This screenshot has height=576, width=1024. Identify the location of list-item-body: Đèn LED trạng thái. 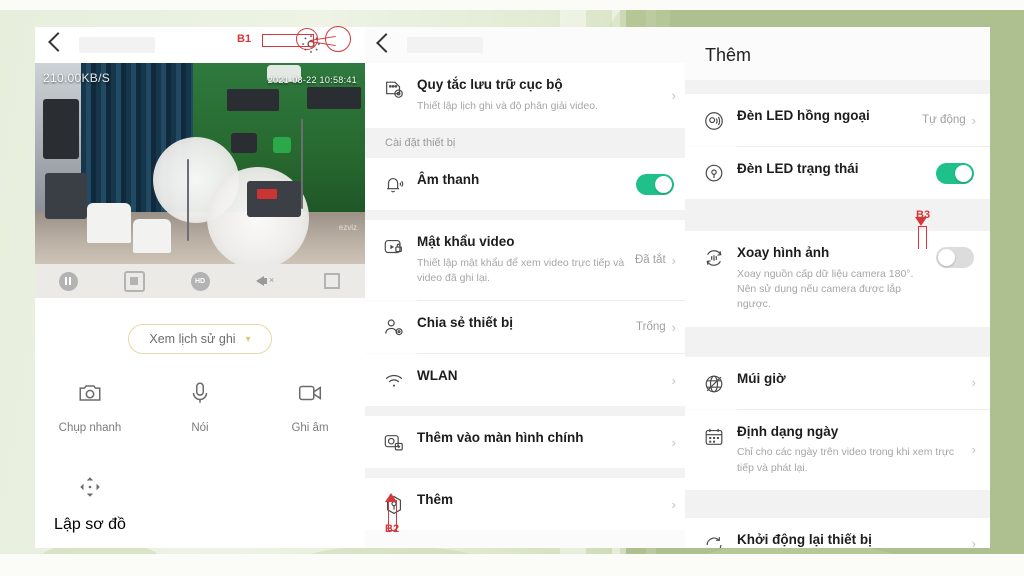
(832, 169).